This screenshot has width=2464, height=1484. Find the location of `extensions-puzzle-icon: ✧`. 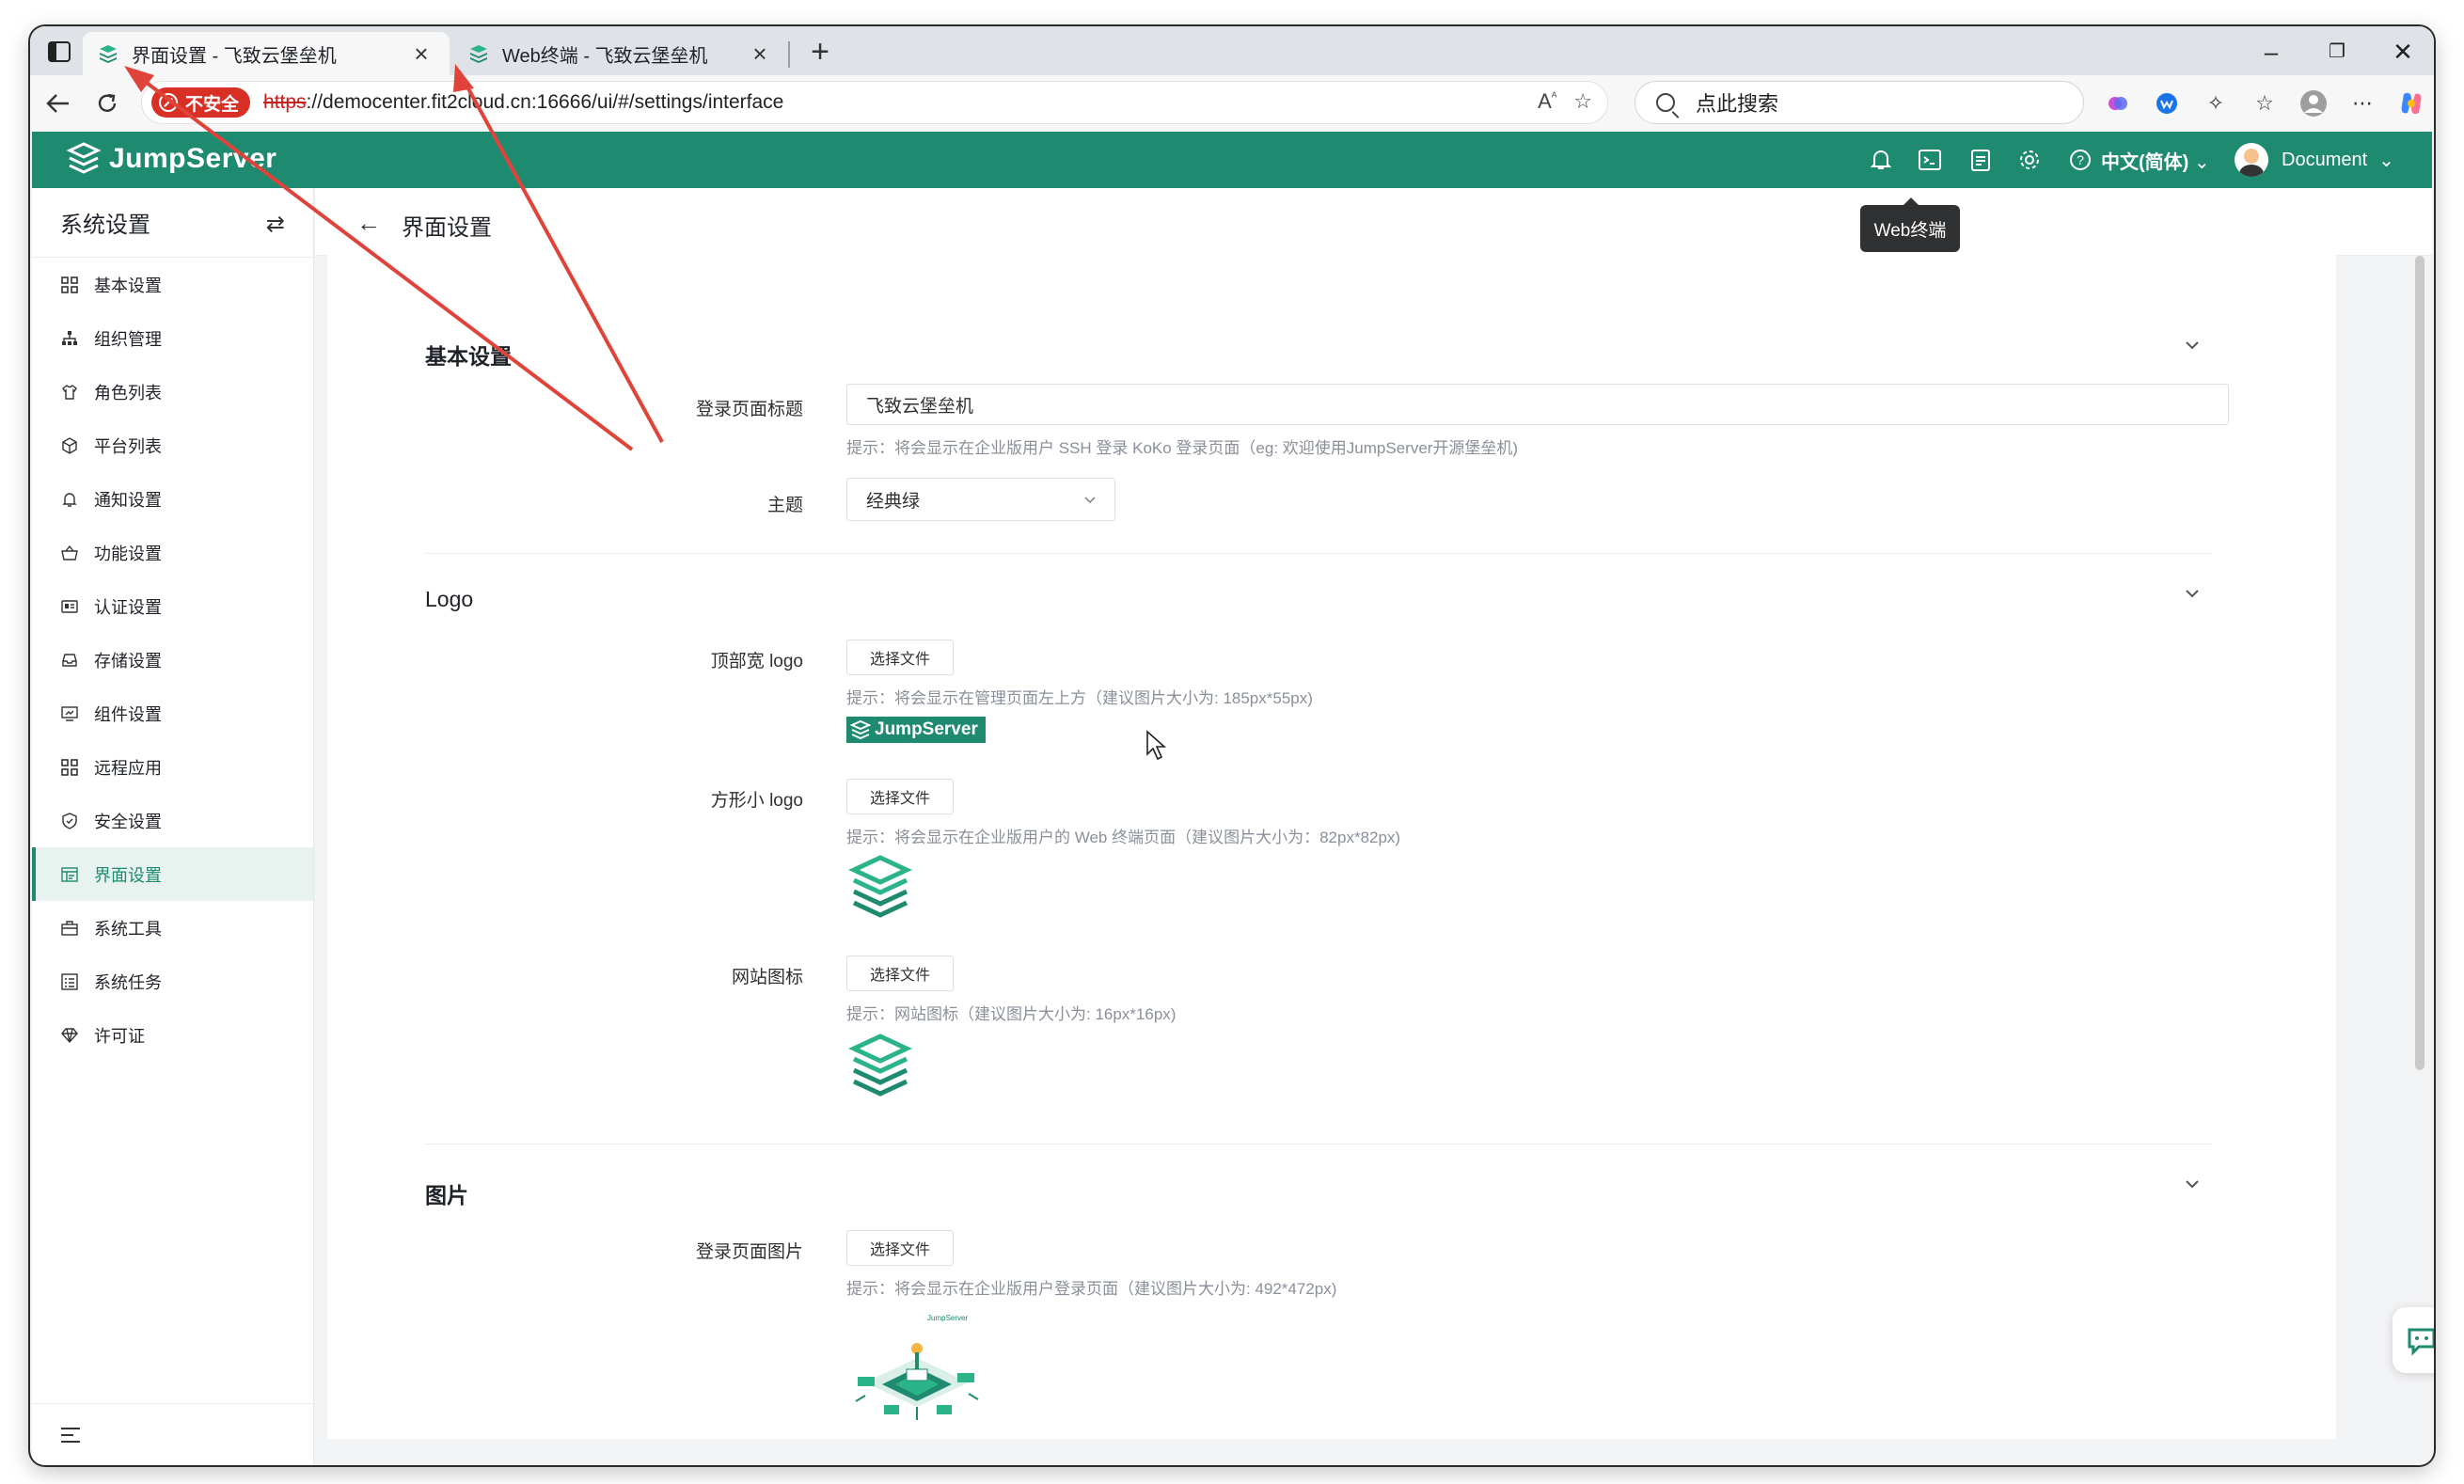

extensions-puzzle-icon: ✧ is located at coordinates (2216, 103).